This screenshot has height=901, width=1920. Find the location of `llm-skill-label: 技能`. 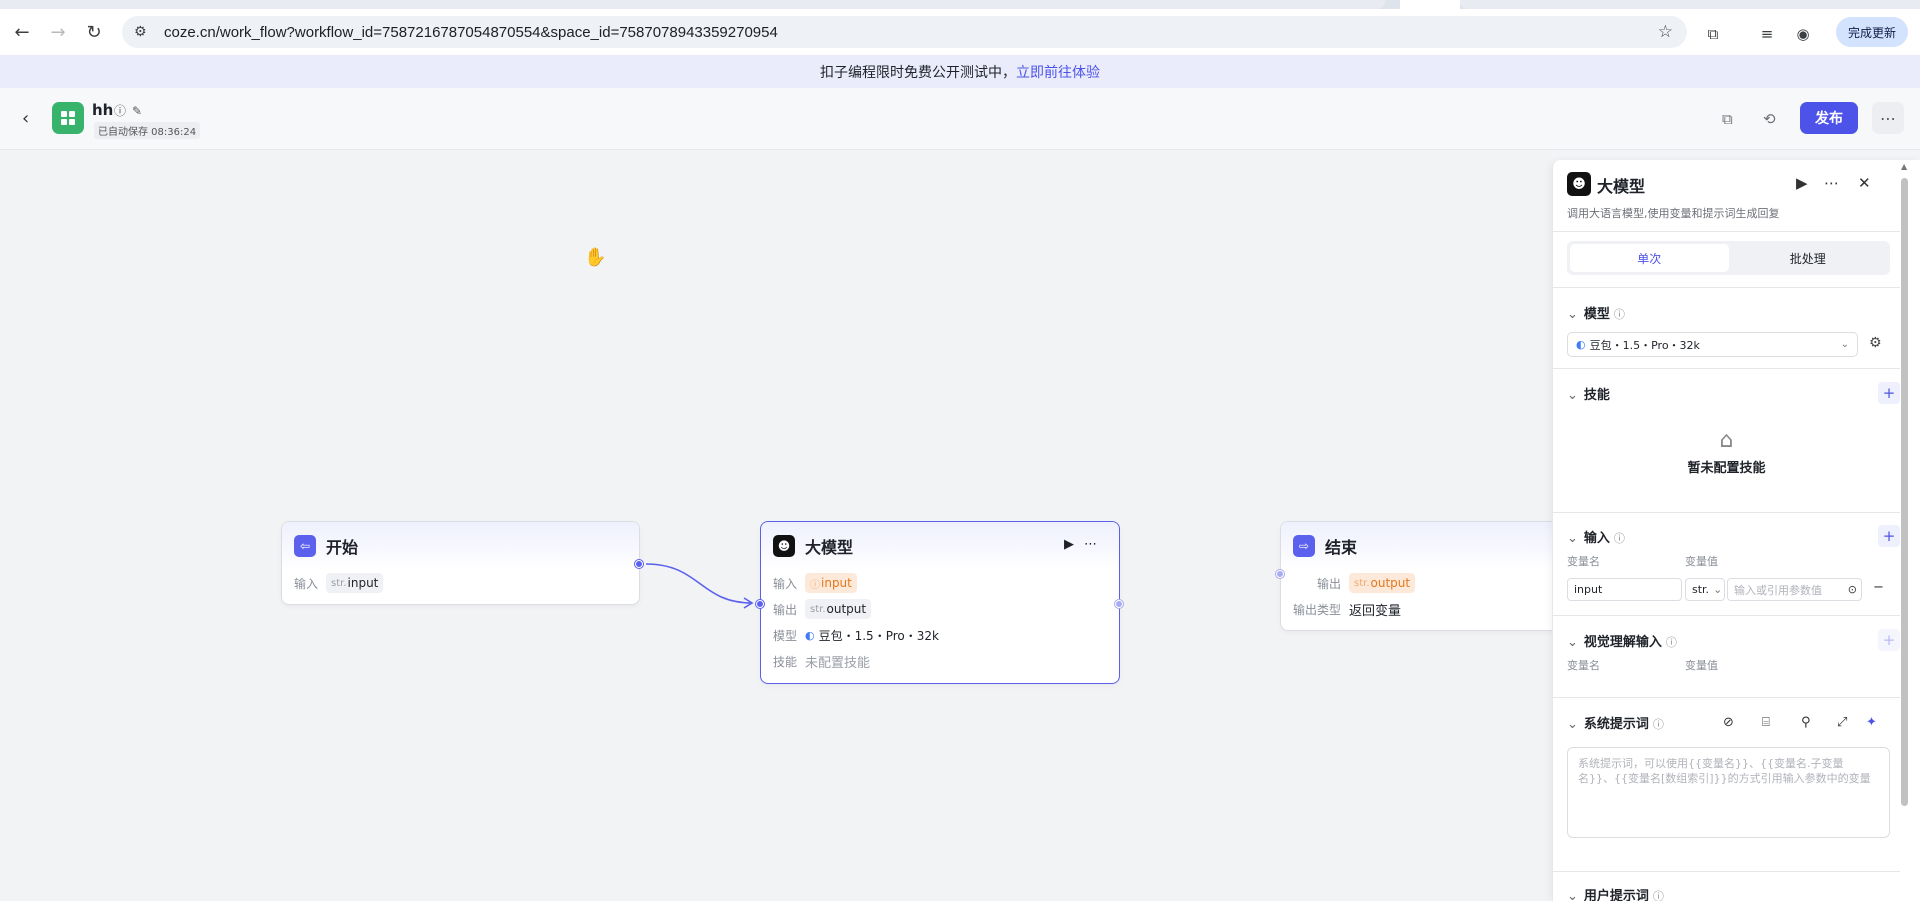

llm-skill-label: 技能 is located at coordinates (785, 661).